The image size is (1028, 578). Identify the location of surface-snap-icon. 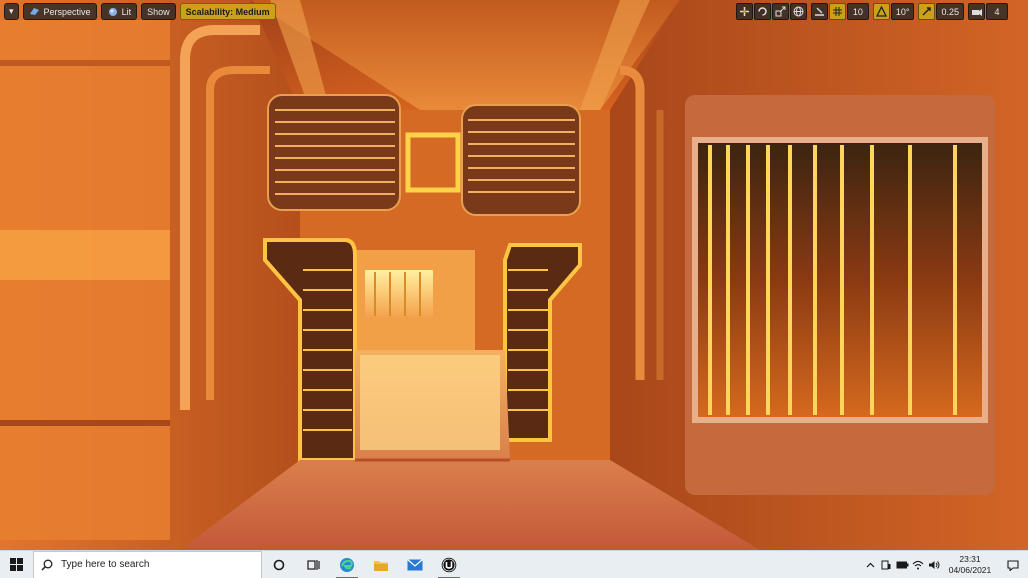
(819, 11).